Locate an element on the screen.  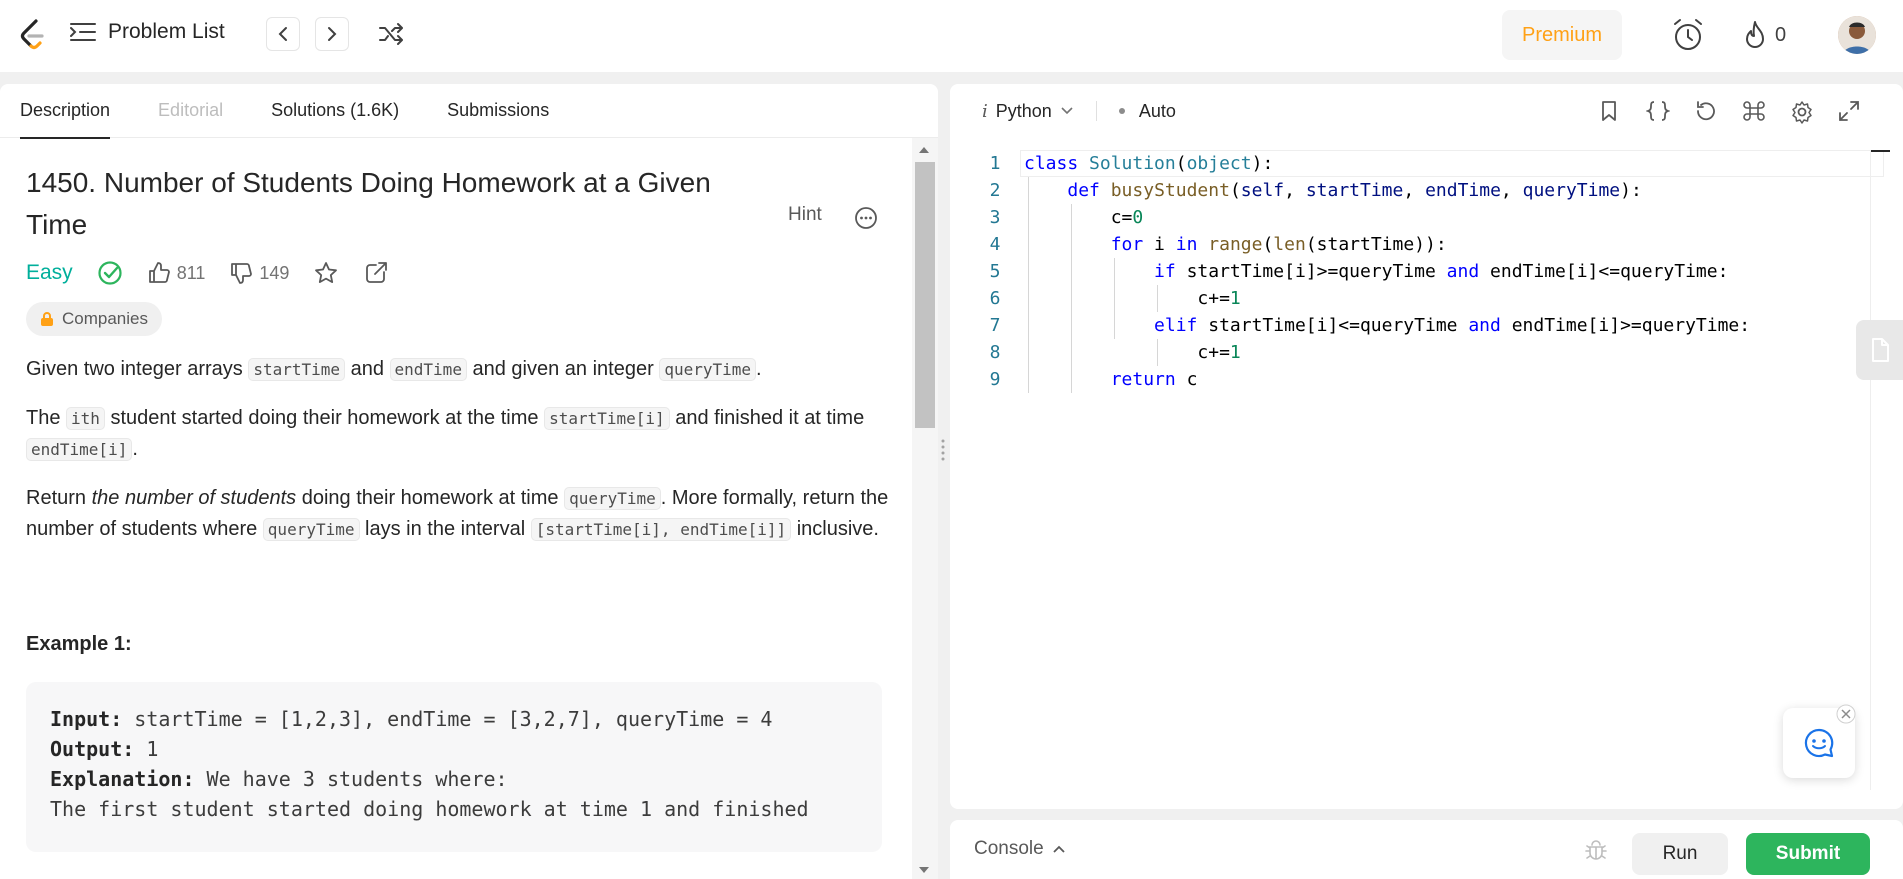
console-toggle: Console is located at coordinates (1020, 849).